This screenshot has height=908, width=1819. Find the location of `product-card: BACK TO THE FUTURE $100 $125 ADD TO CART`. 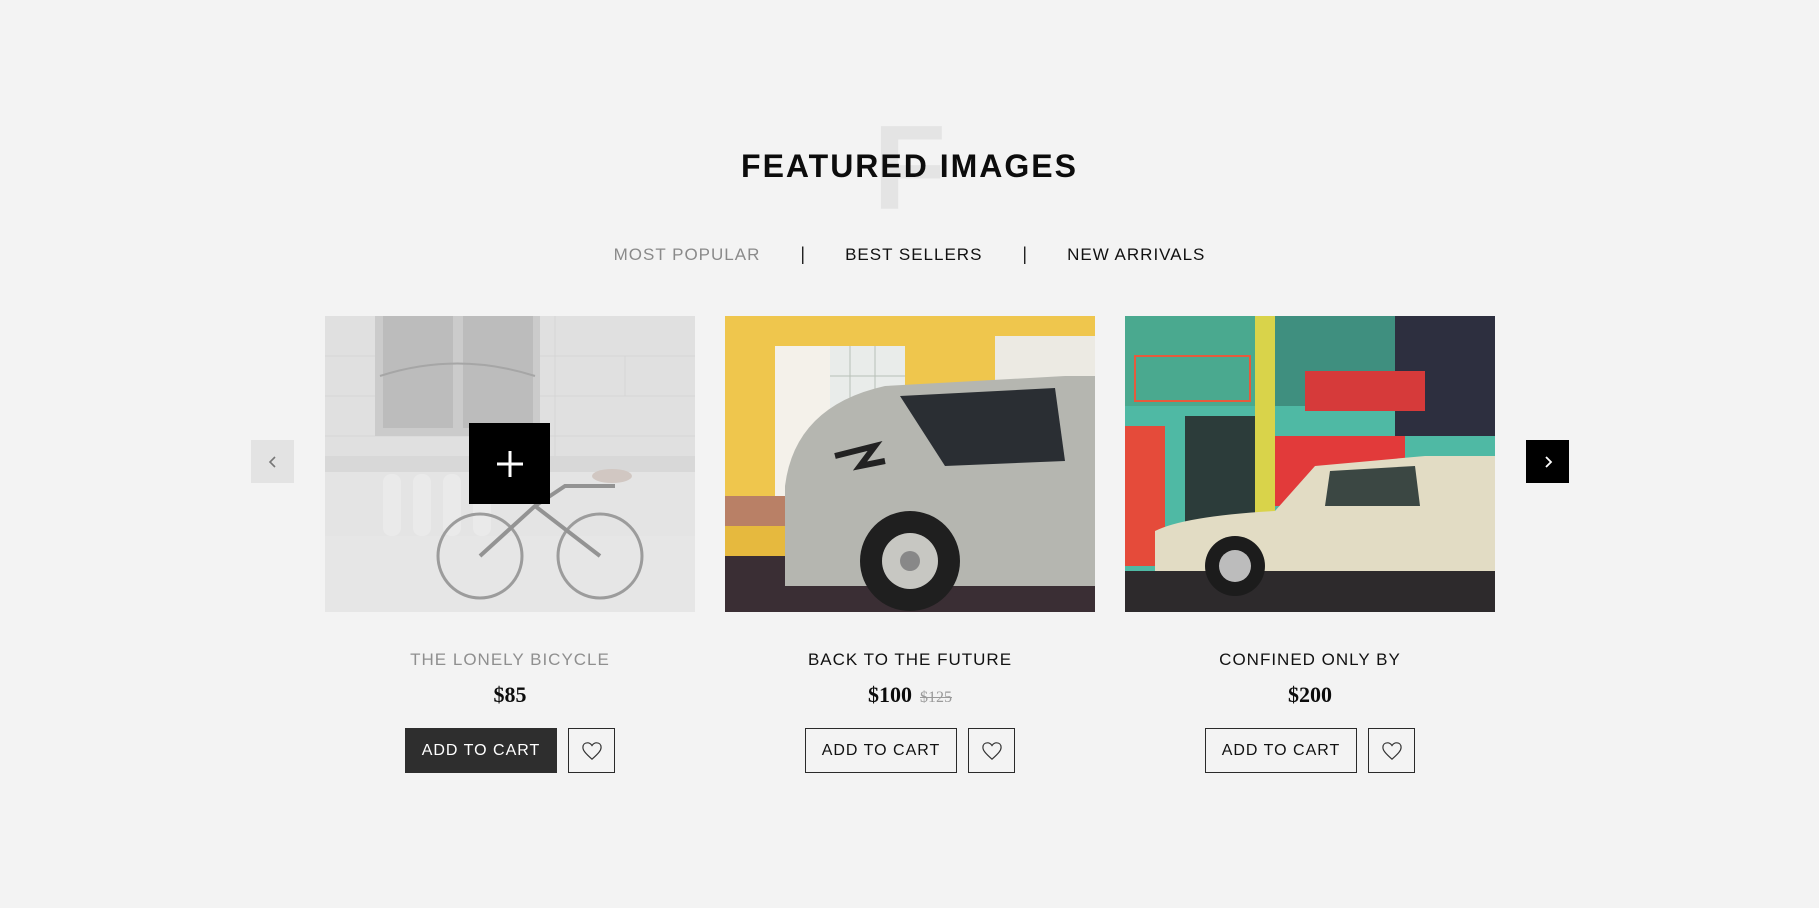

product-card: BACK TO THE FUTURE $100 $125 ADD TO CART is located at coordinates (910, 544).